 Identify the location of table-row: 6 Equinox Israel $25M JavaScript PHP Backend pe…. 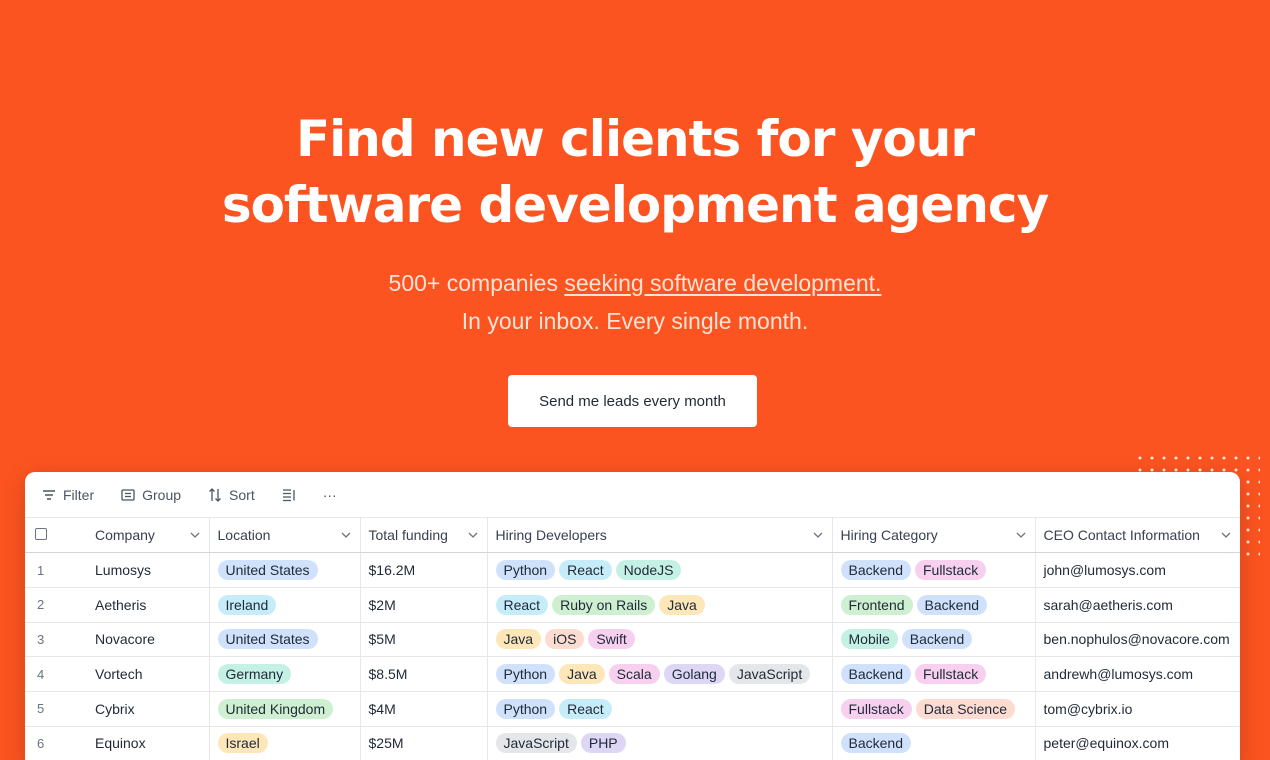
(632, 743).